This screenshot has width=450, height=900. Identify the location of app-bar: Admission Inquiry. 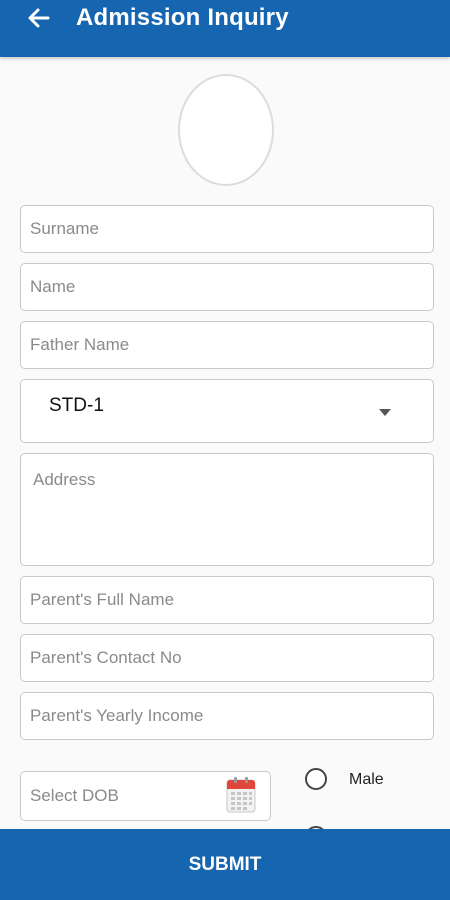
(225, 28).